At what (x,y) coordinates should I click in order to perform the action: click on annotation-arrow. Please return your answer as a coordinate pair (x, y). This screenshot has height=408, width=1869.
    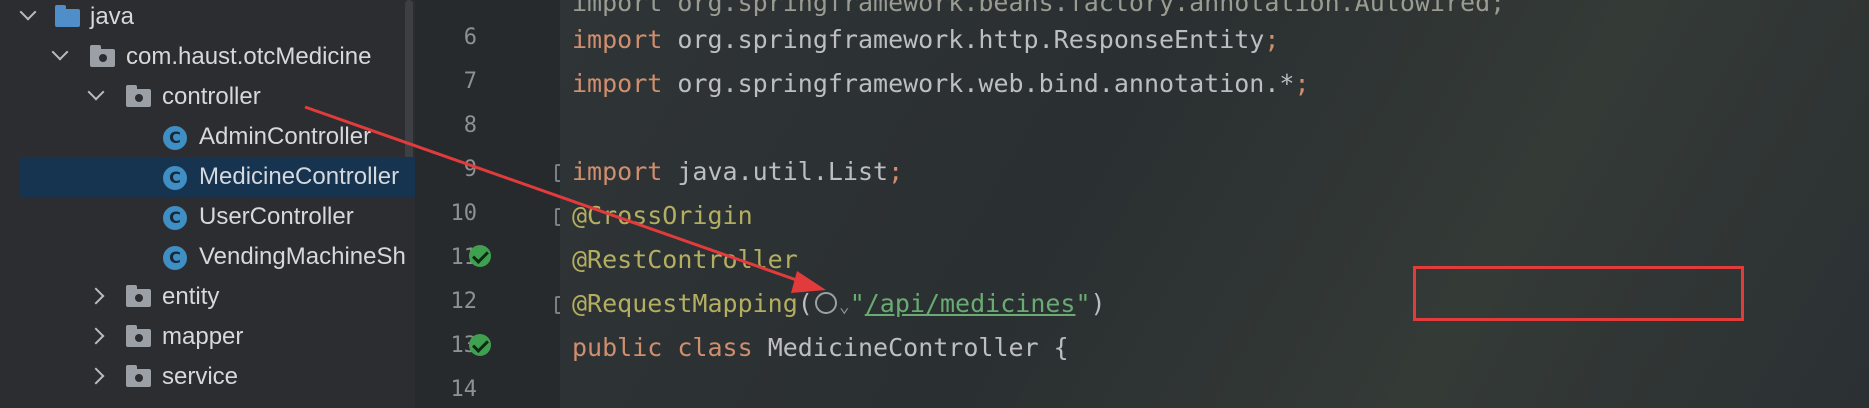
    Looking at the image, I should click on (565, 199).